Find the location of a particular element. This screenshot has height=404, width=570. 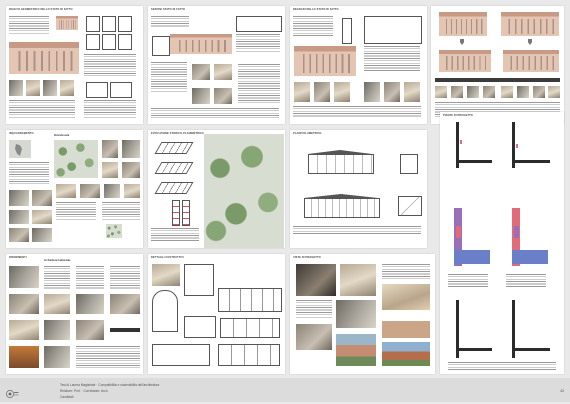

site-plan is located at coordinates (244, 191).